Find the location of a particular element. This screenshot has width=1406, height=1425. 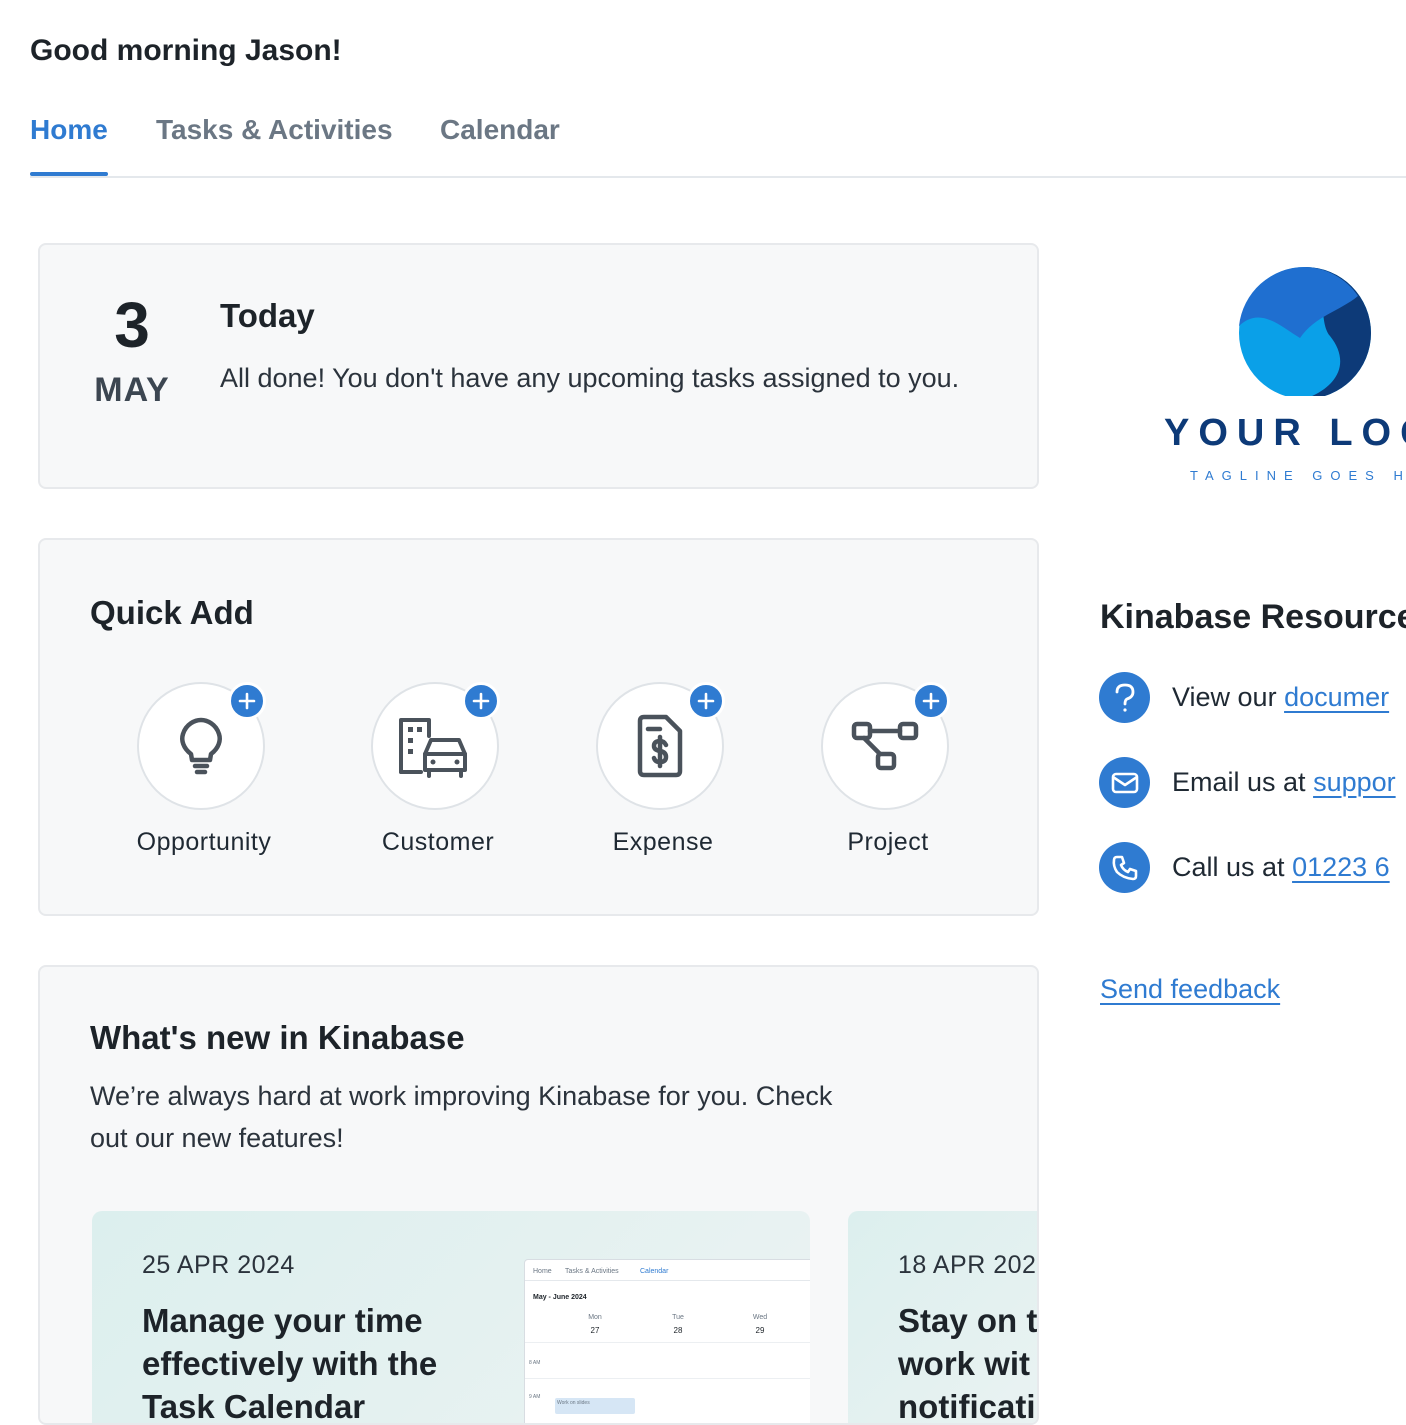

tab-calendar: Calendar is located at coordinates (500, 130).